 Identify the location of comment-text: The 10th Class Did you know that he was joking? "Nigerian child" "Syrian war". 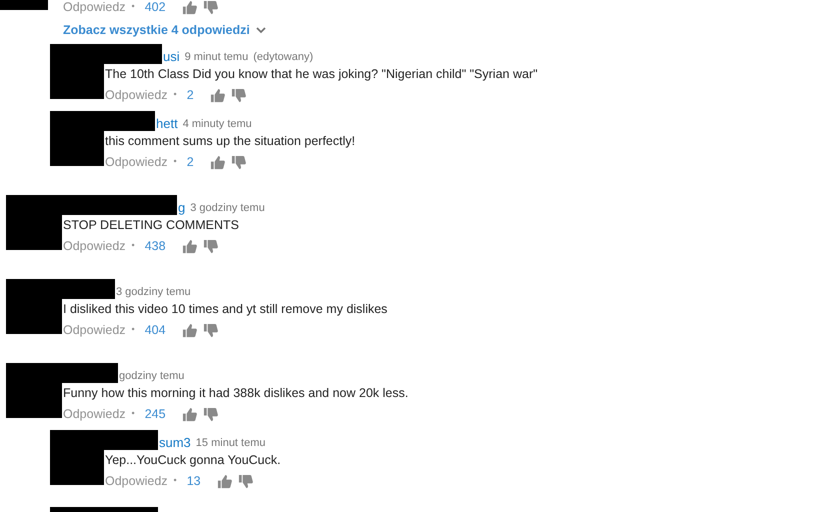
(322, 74).